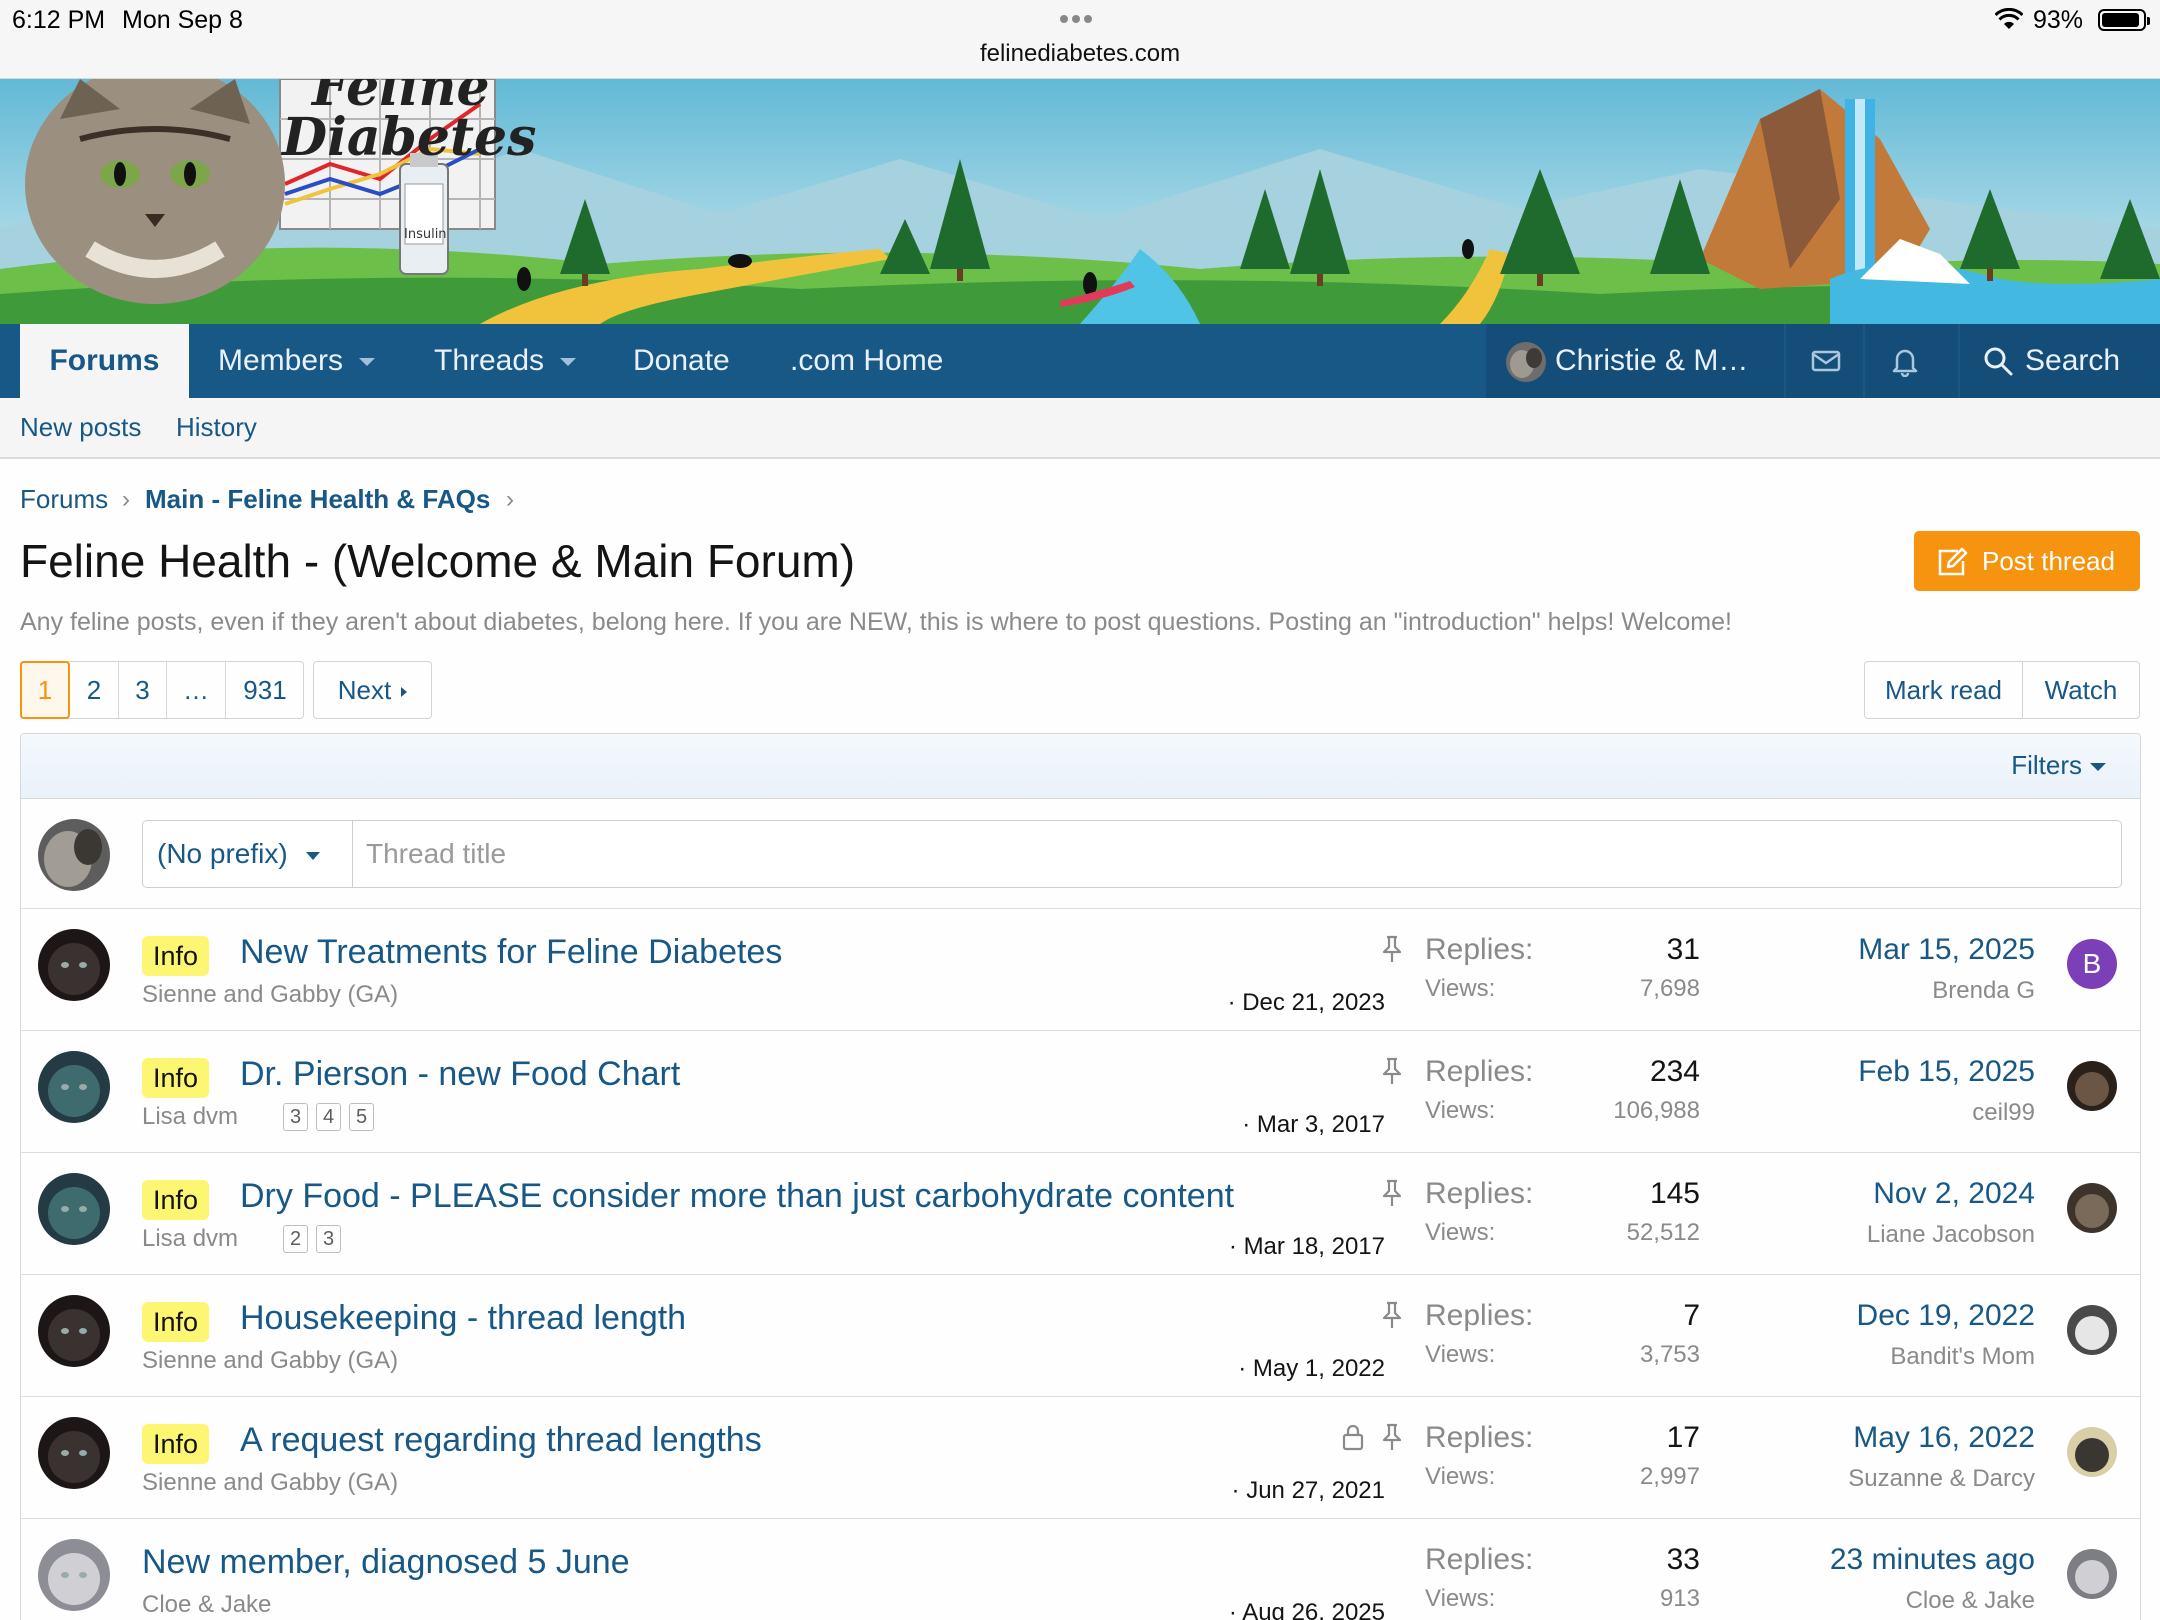 This screenshot has height=1620, width=2160. I want to click on thread-start-date: · Aug 26, 2025, so click(1307, 1609).